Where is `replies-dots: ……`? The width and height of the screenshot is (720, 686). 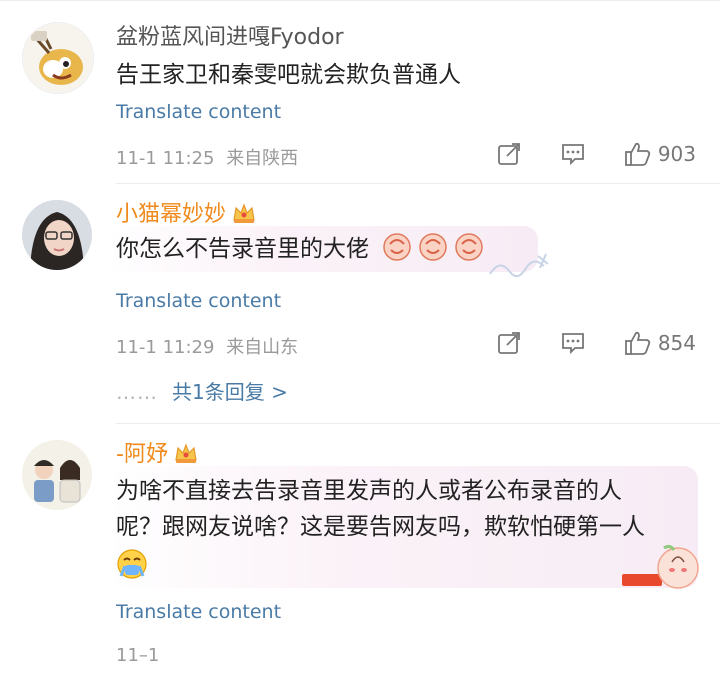 replies-dots: …… is located at coordinates (137, 392).